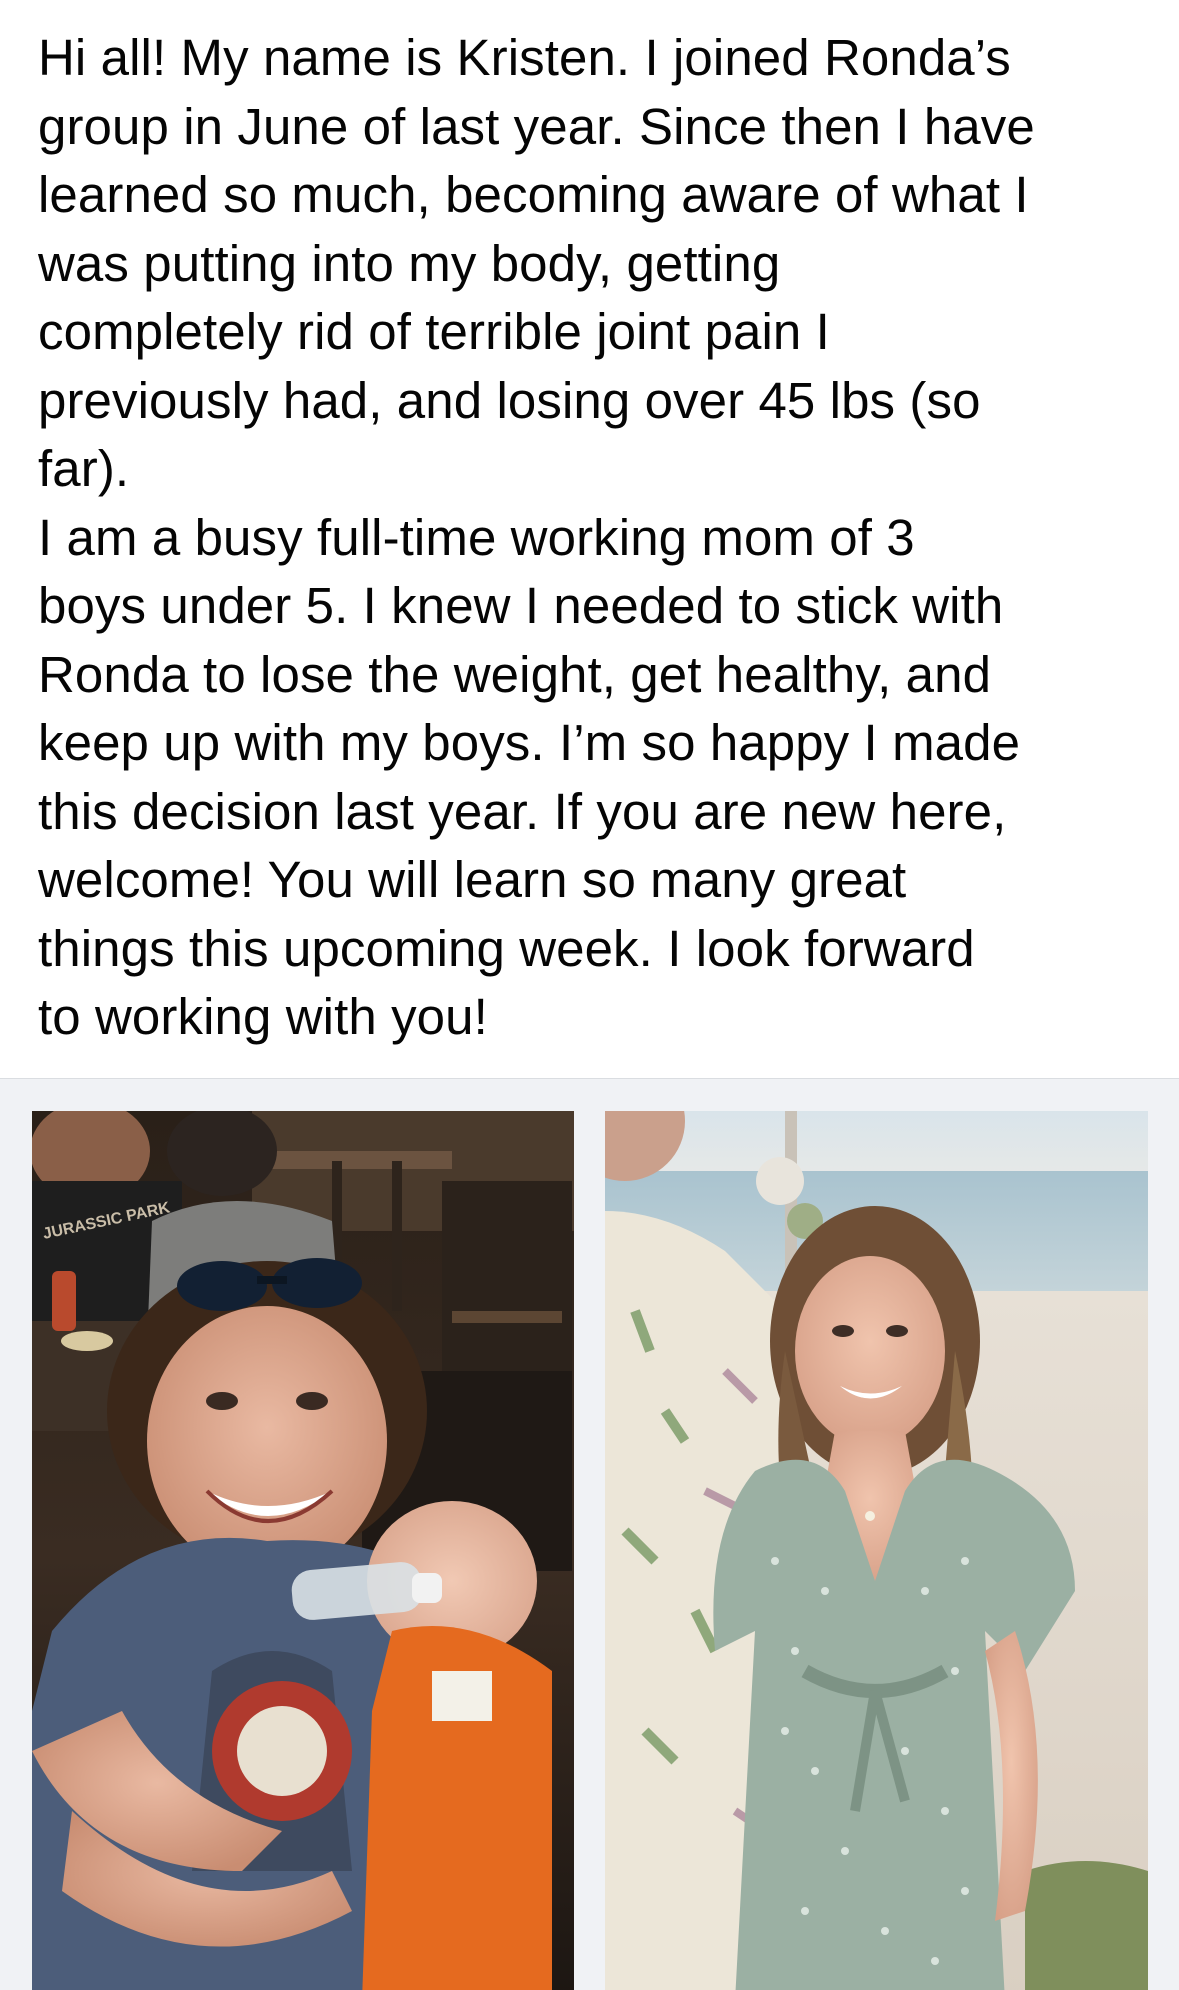 The height and width of the screenshot is (1990, 1179). What do you see at coordinates (476, 537) in the screenshot?
I see `post-line: I am a busy full-time working mom of 3` at bounding box center [476, 537].